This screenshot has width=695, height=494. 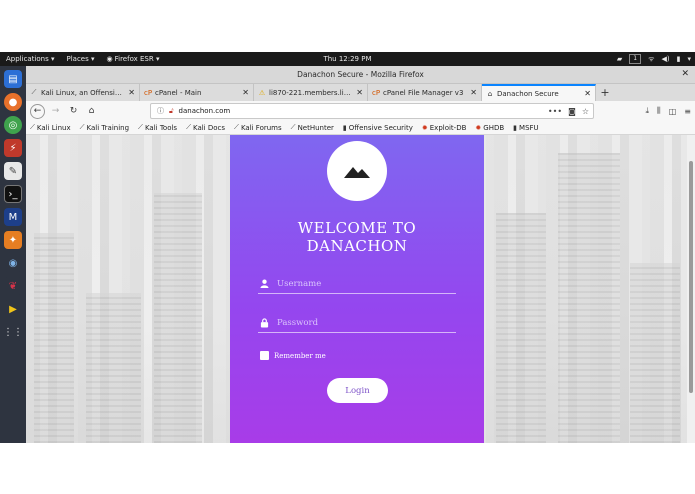 I want to click on armitage-icon: ✦, so click(x=13, y=240).